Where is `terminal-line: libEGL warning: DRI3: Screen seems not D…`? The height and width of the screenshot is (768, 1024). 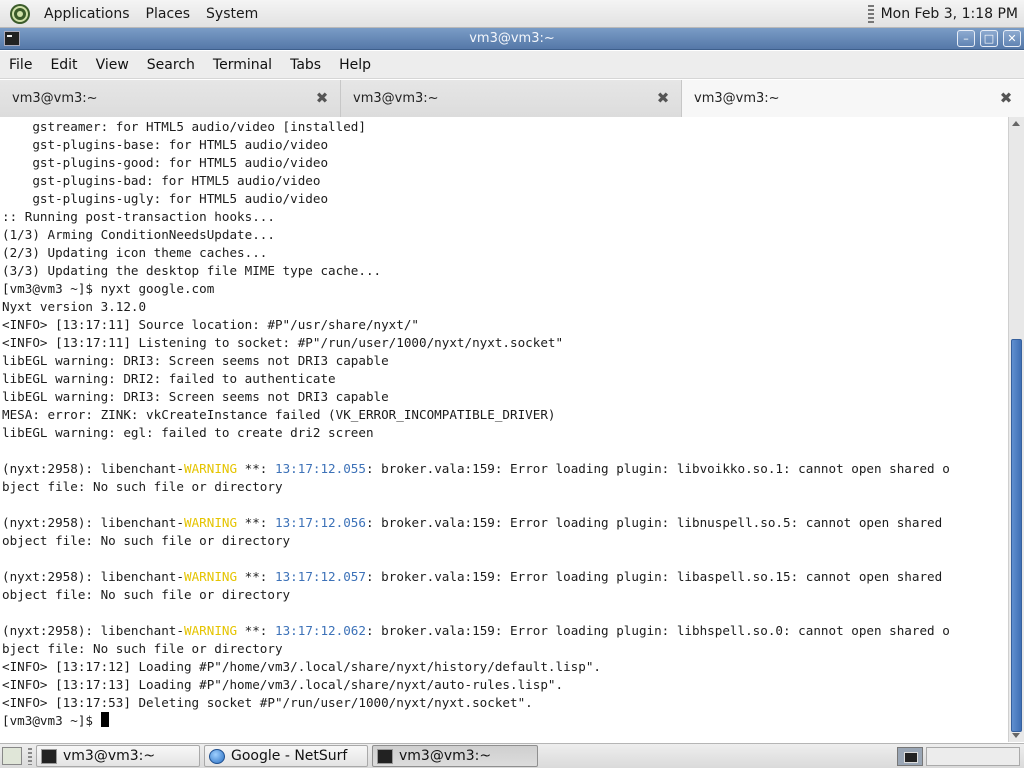
terminal-line: libEGL warning: DRI3: Screen seems not D… is located at coordinates (504, 361).